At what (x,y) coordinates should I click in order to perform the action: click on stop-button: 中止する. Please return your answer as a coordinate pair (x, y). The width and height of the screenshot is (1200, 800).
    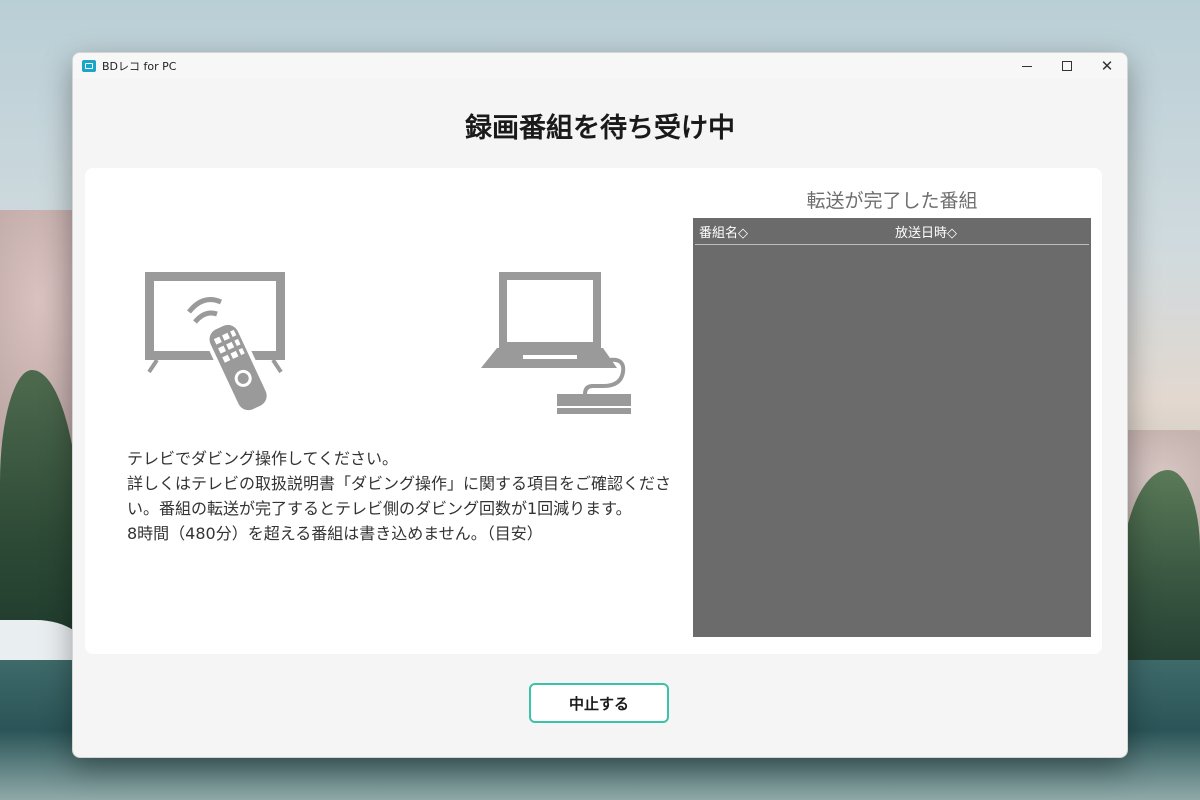
    Looking at the image, I should click on (599, 703).